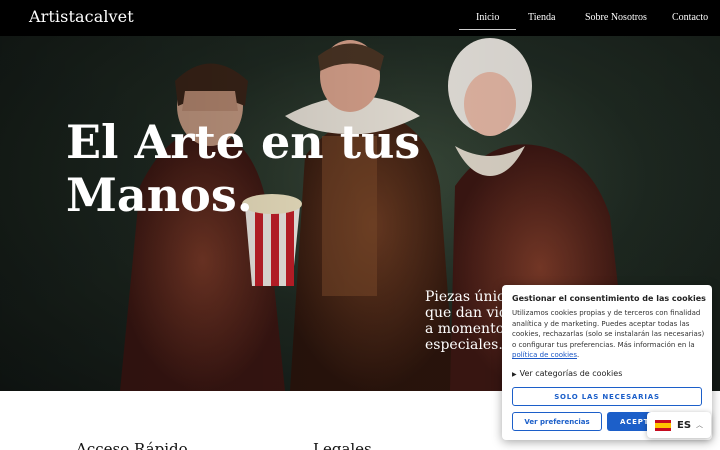  What do you see at coordinates (571, 373) in the screenshot?
I see `cookie-categories-label: Ver categorías de cookies` at bounding box center [571, 373].